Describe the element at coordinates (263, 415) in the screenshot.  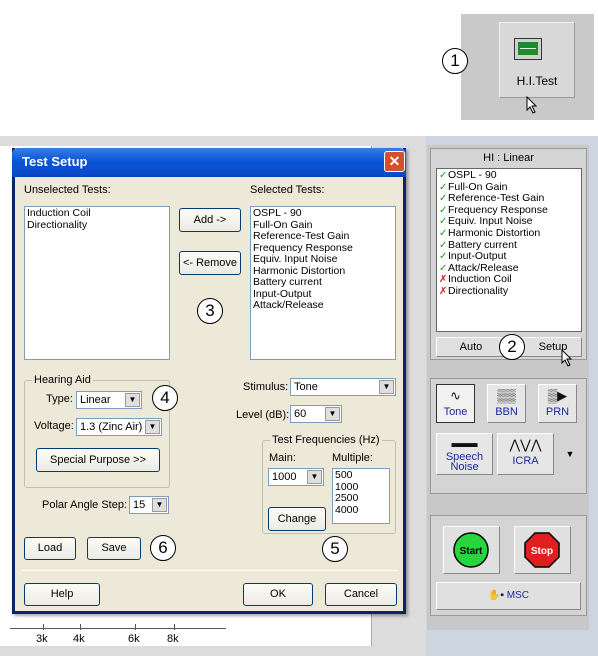
I see `level-label: Level (dB):` at that location.